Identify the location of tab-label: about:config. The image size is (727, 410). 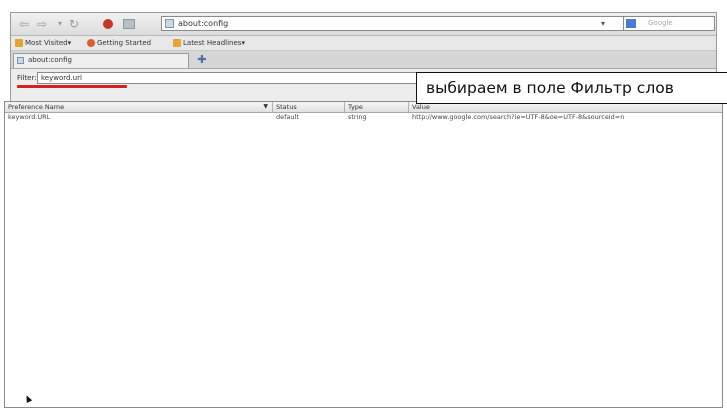
(50, 60).